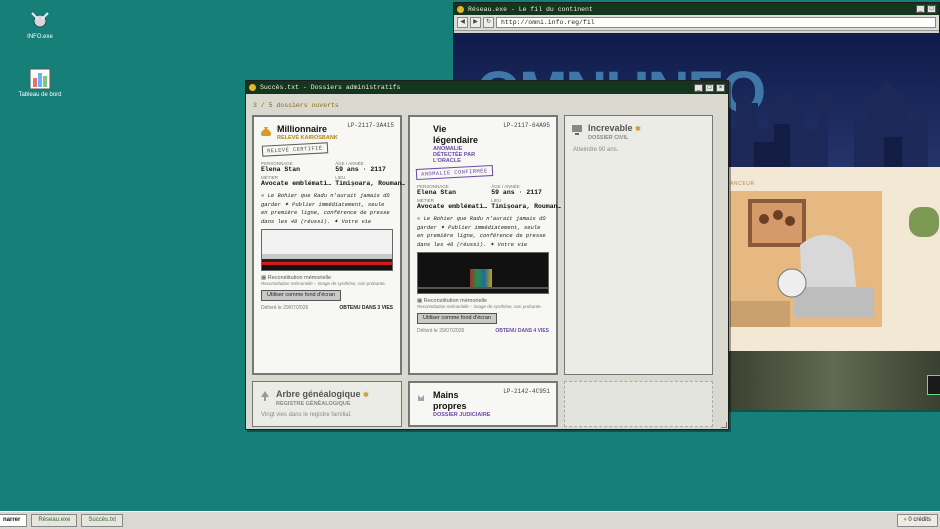 This screenshot has height=529, width=940. Describe the element at coordinates (40, 95) in the screenshot. I see `desktop-icon-label: Tableau de bord` at that location.